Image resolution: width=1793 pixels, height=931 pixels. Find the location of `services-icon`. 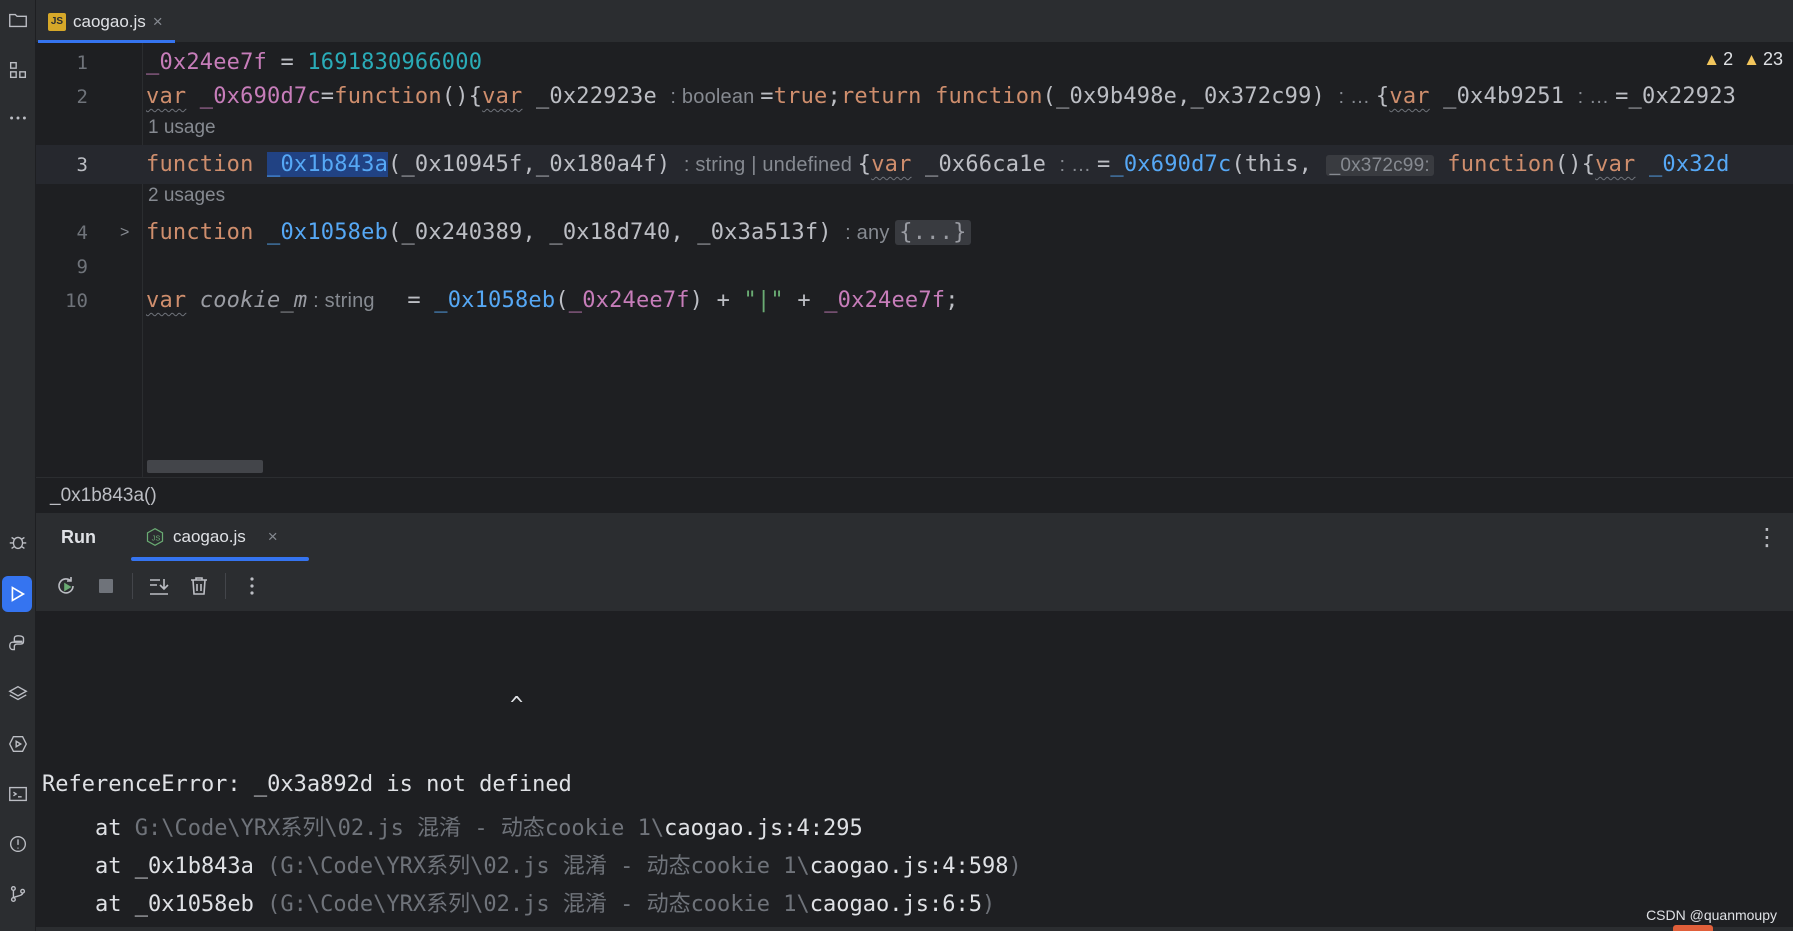

services-icon is located at coordinates (18, 744).